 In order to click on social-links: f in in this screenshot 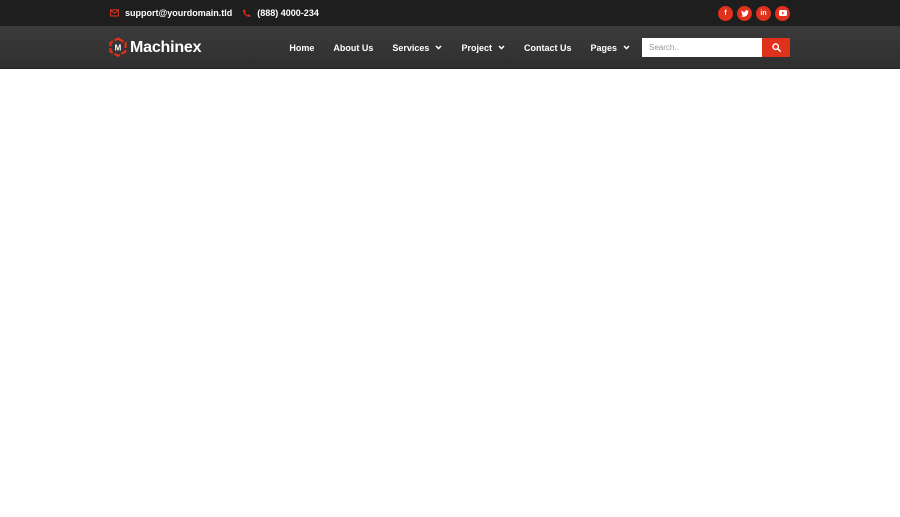, I will do `click(754, 13)`.